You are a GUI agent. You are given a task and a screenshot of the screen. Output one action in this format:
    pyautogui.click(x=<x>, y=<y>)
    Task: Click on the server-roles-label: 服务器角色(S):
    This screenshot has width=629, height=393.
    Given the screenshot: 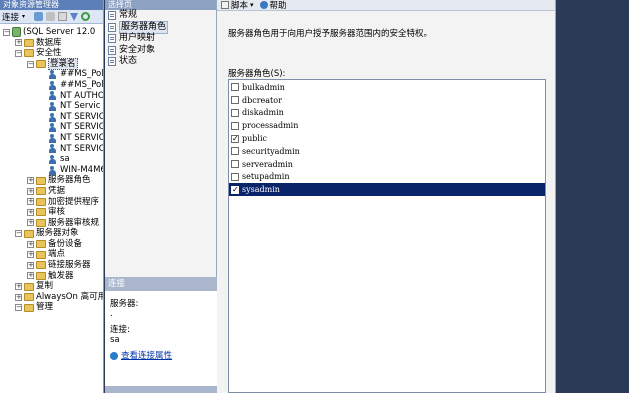 What is the action you would take?
    pyautogui.click(x=257, y=74)
    